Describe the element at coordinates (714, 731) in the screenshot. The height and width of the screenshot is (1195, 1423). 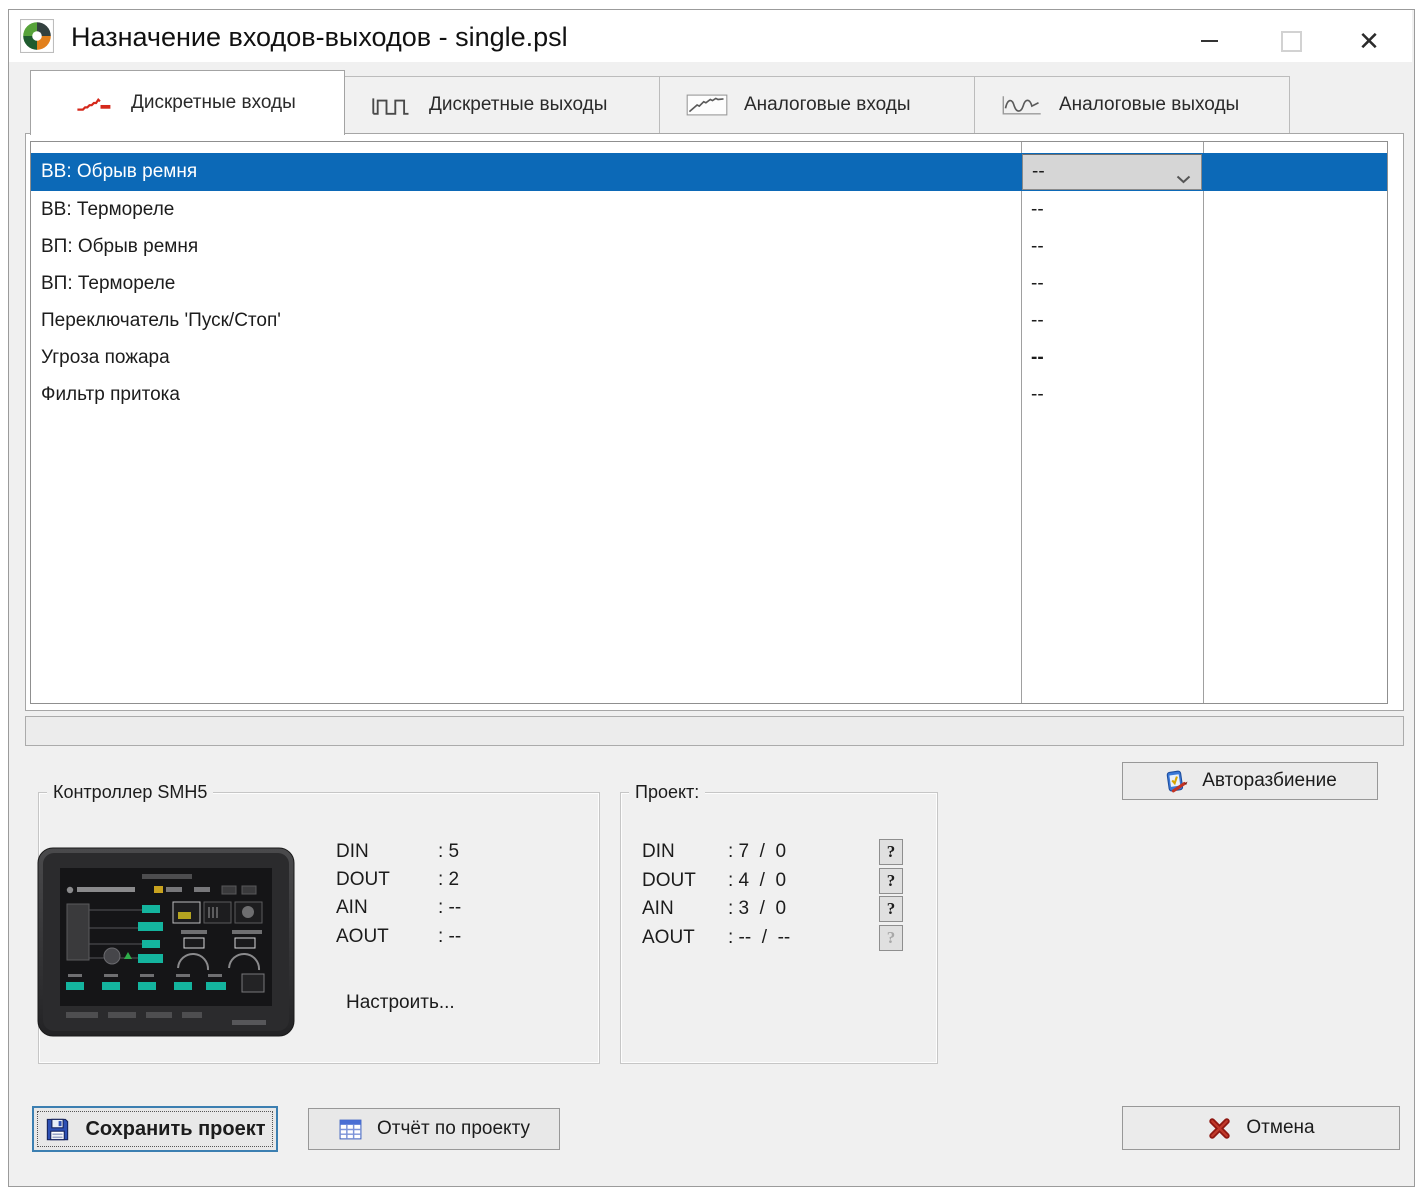
I see `status-strip` at that location.